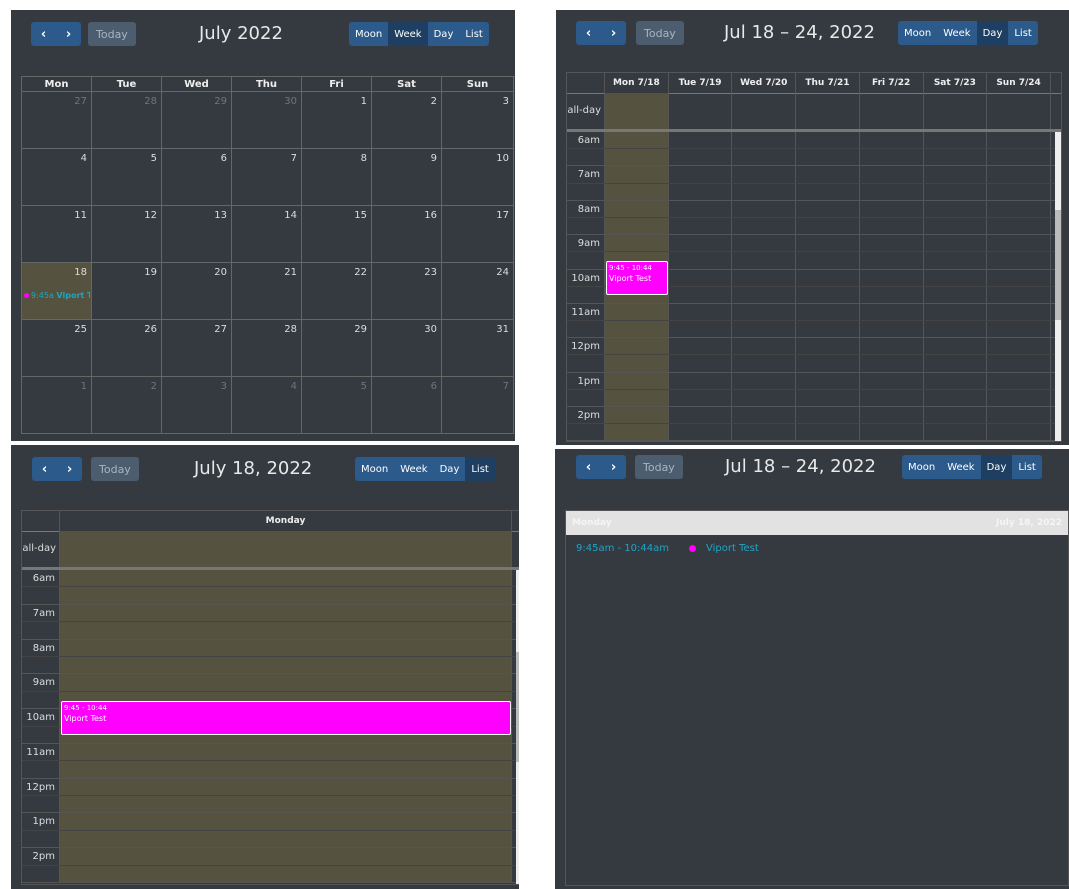  What do you see at coordinates (127, 348) in the screenshot?
I see `day-cell: 26` at bounding box center [127, 348].